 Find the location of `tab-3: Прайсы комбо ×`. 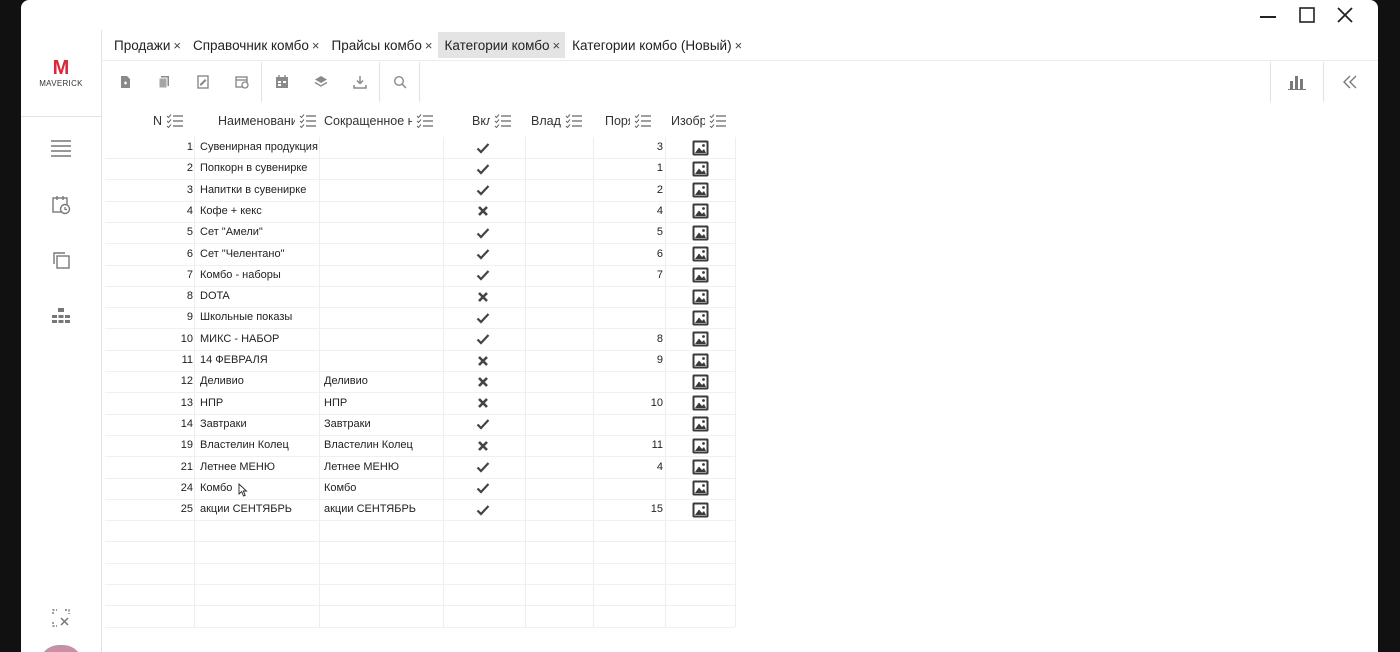

tab-3: Прайсы комбо × is located at coordinates (381, 45).